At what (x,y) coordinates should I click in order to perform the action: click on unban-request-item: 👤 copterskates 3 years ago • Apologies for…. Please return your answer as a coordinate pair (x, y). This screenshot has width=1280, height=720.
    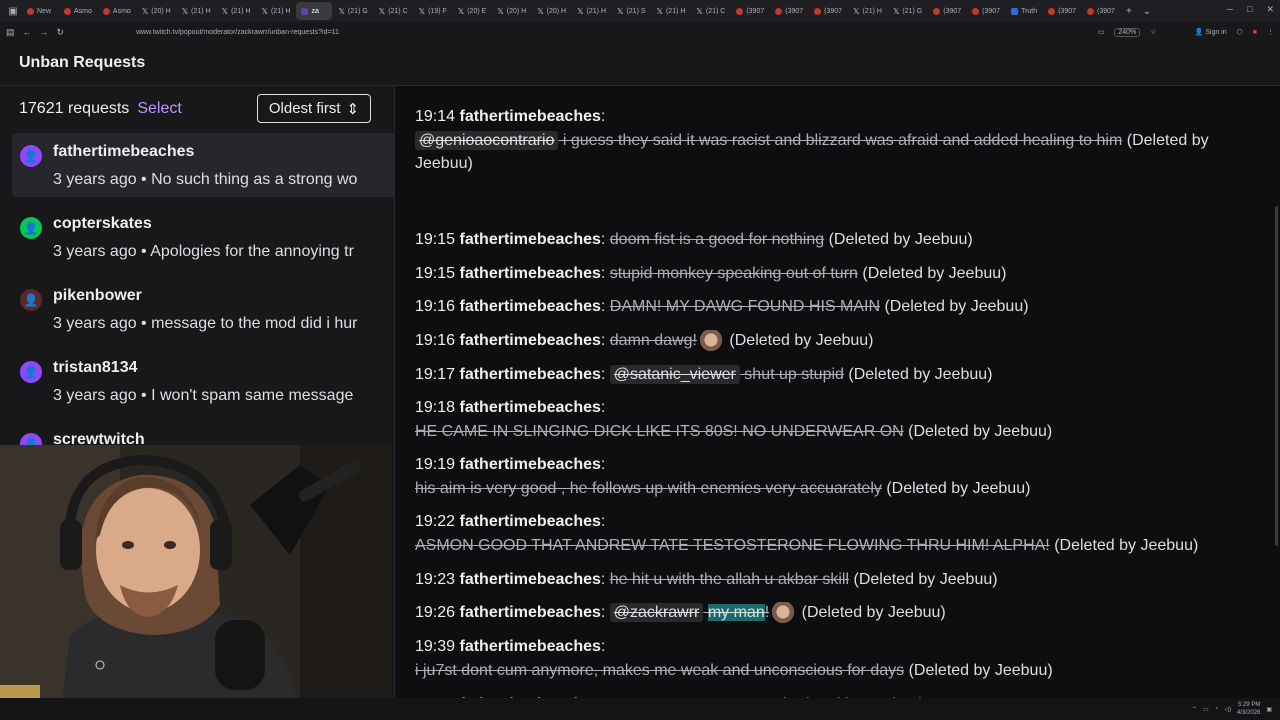
    Looking at the image, I should click on (203, 237).